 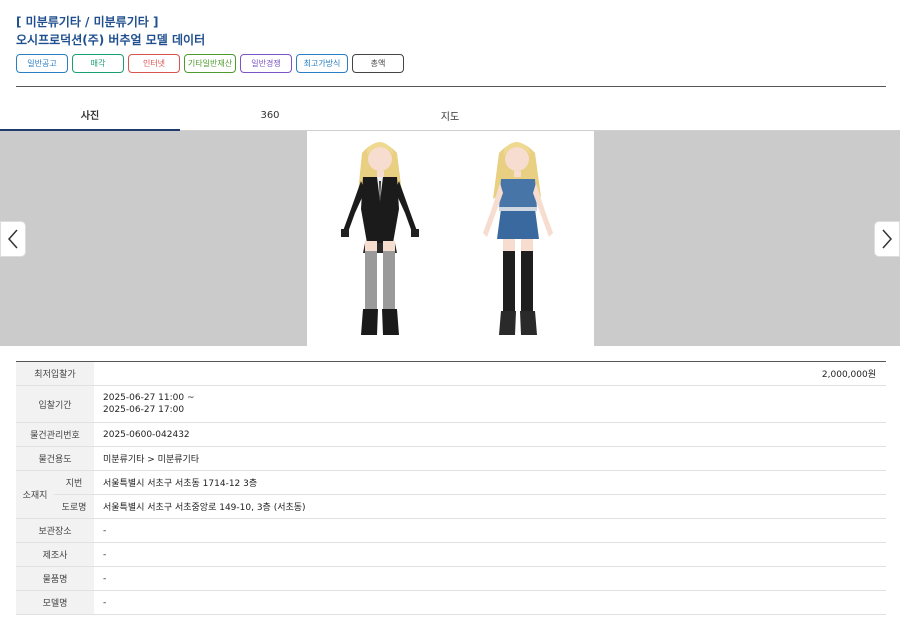 What do you see at coordinates (55, 602) in the screenshot?
I see `model-name-label: 모델명` at bounding box center [55, 602].